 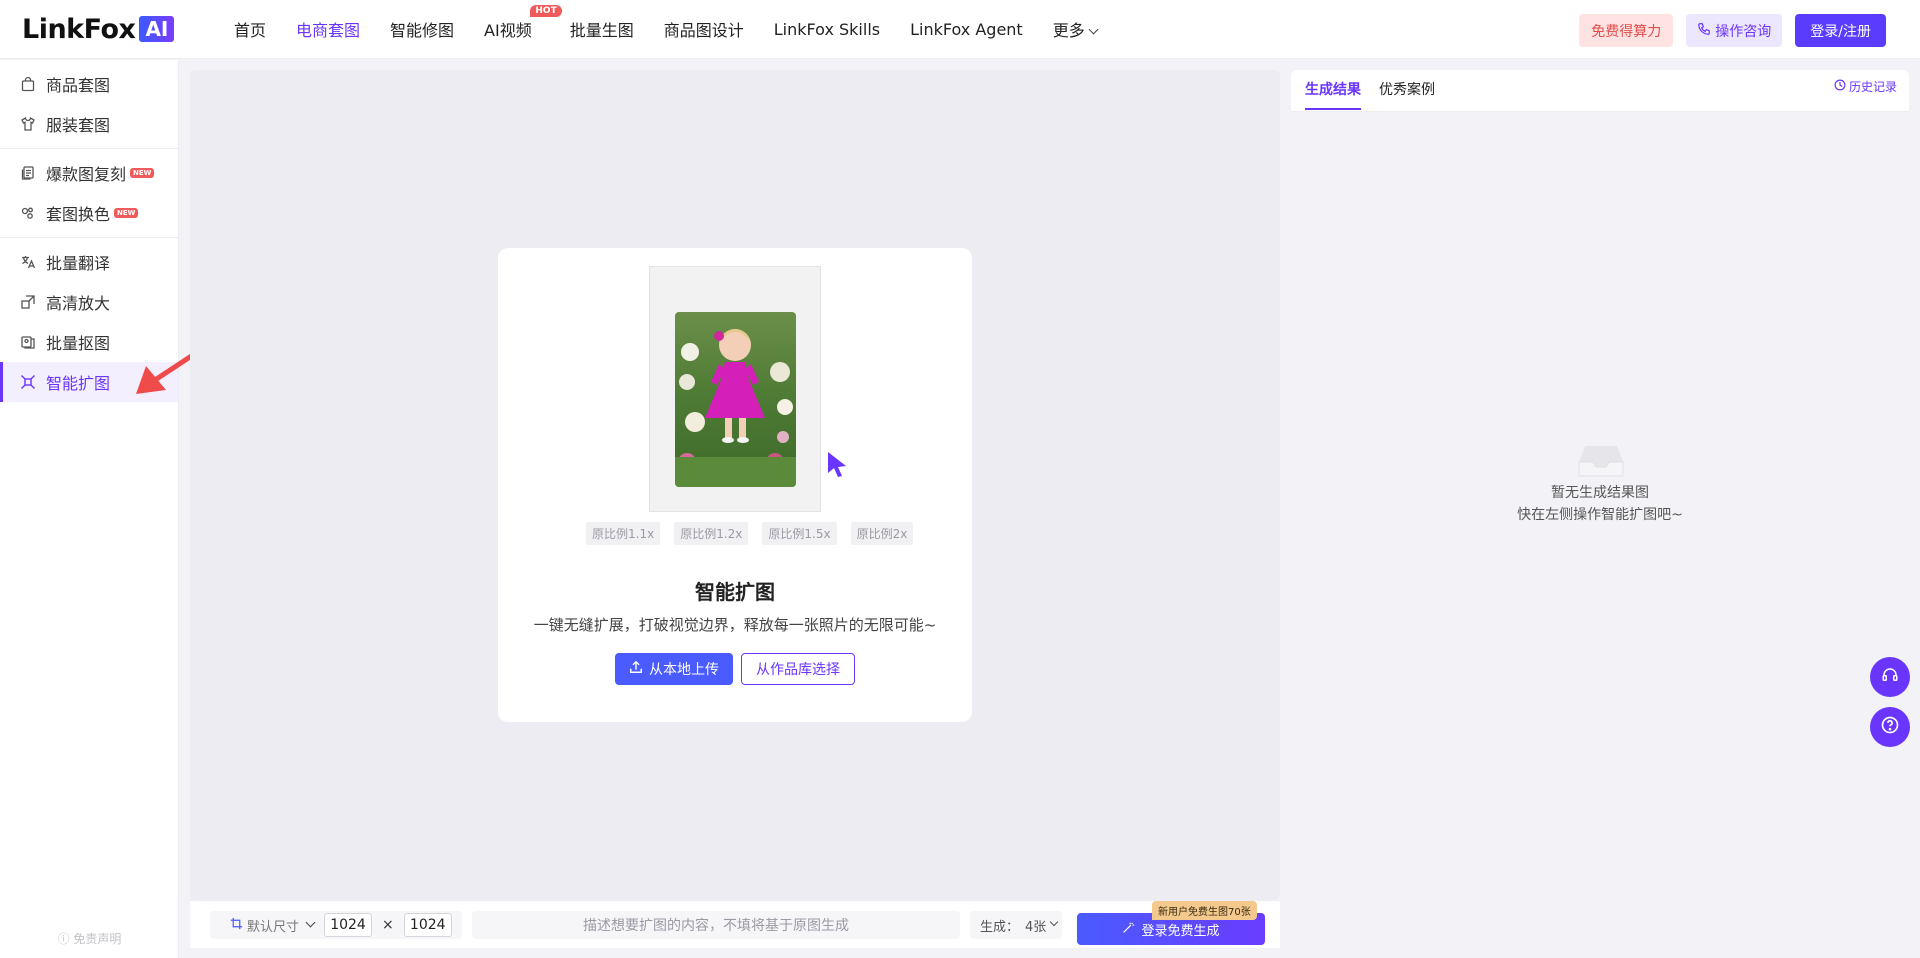 What do you see at coordinates (28, 173) in the screenshot?
I see `copy-icon` at bounding box center [28, 173].